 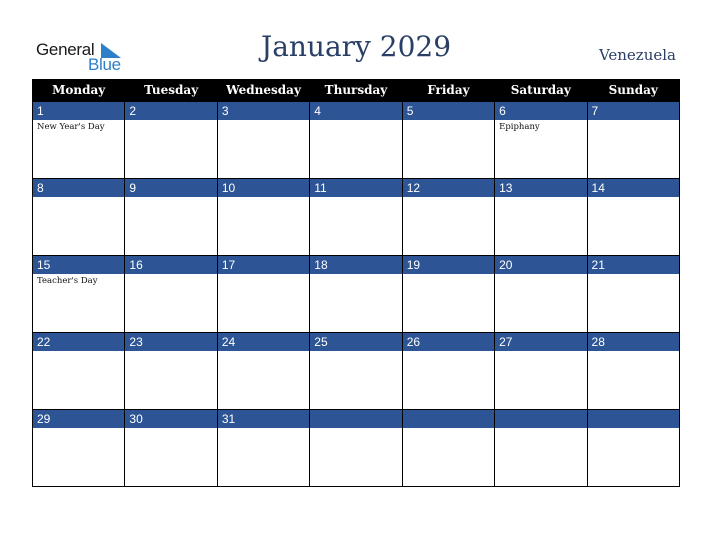 I want to click on week-row: 15 Teacher's Day 16 17 18 19 20 21, so click(x=356, y=294).